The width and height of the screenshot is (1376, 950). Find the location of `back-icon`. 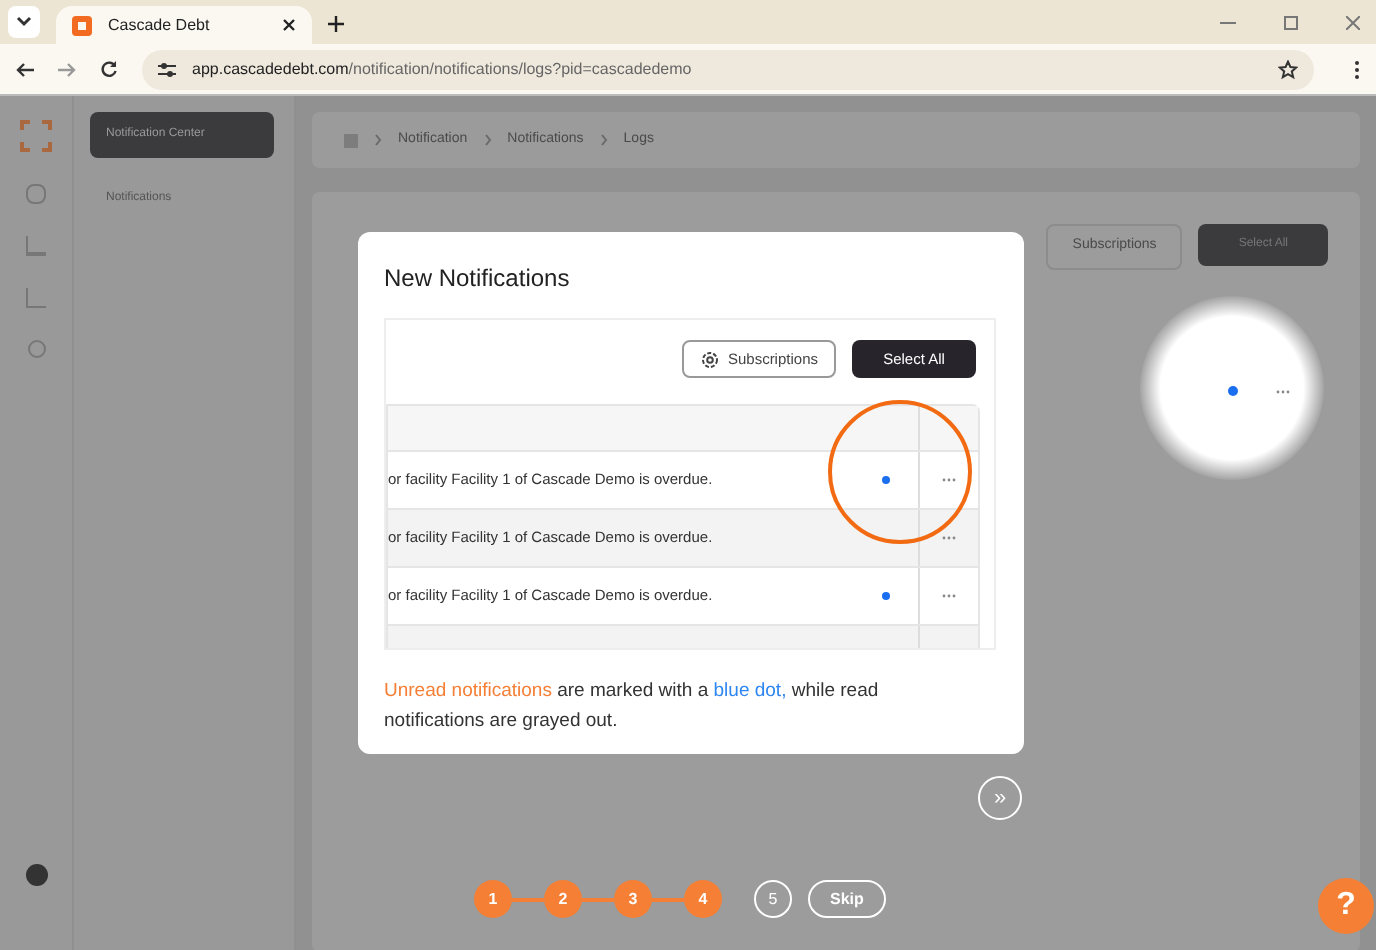

back-icon is located at coordinates (25, 69).